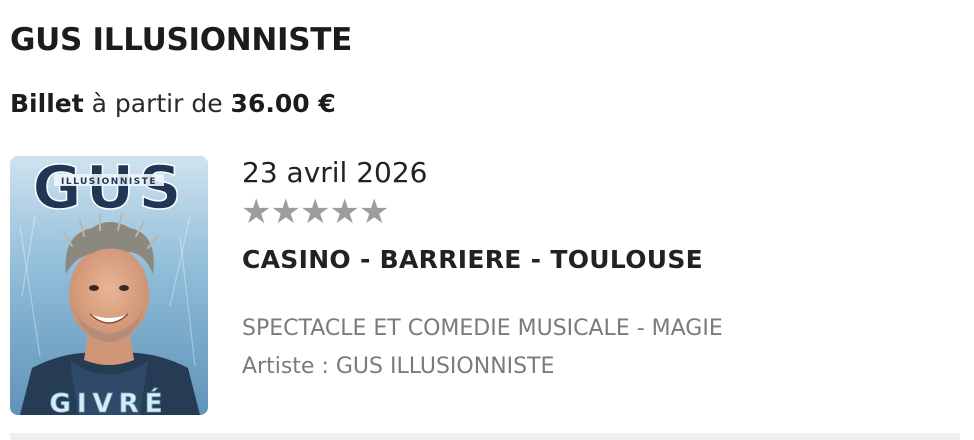 This screenshot has width=974, height=440. Describe the element at coordinates (109, 182) in the screenshot. I see `poster-subtitle: ILLUSIONNISTE` at that location.